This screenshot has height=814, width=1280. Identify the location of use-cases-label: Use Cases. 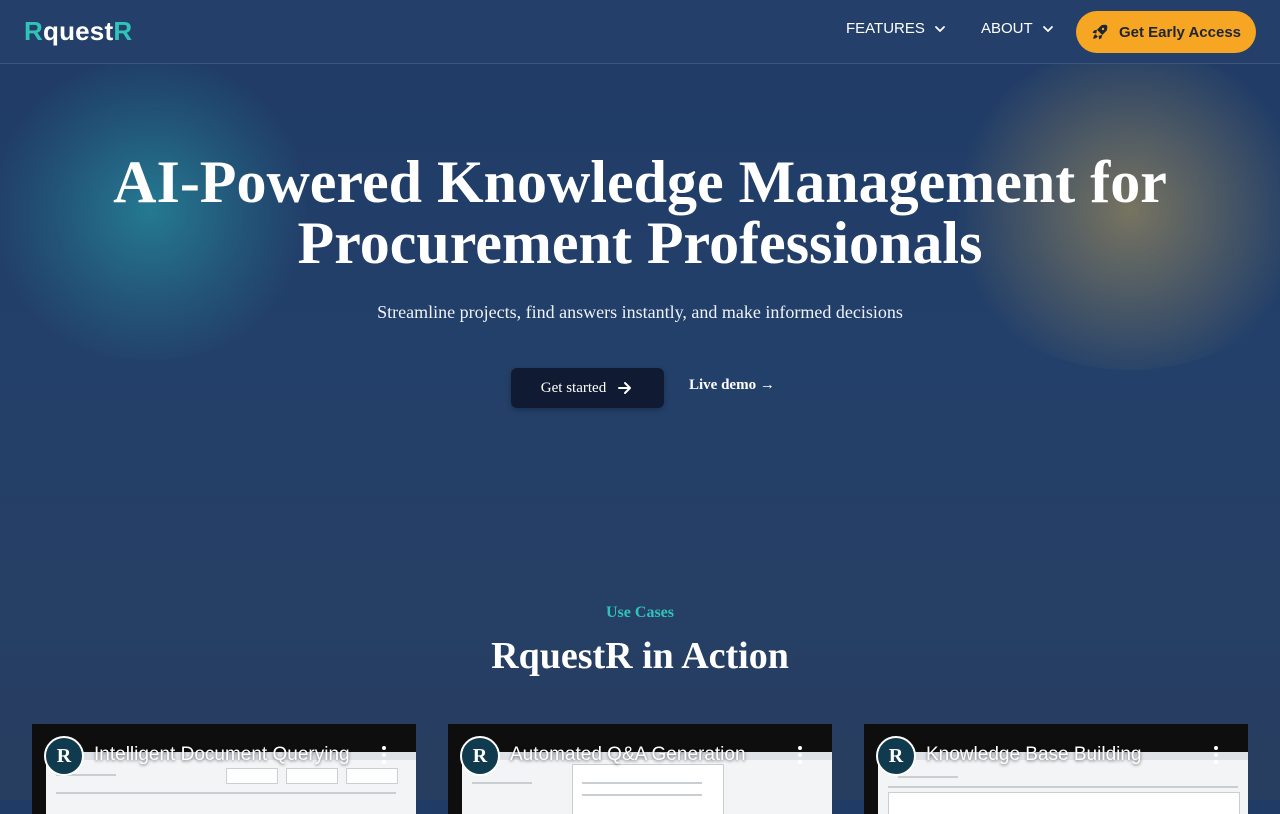
(640, 612).